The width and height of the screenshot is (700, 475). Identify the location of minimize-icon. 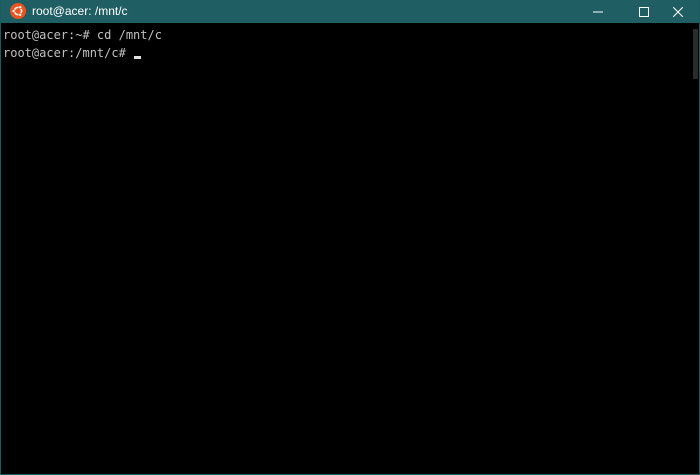
(598, 12).